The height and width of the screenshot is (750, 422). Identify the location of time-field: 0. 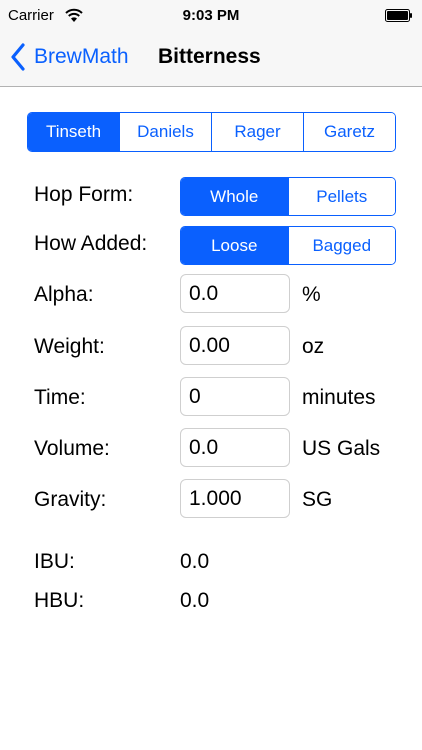
(235, 396).